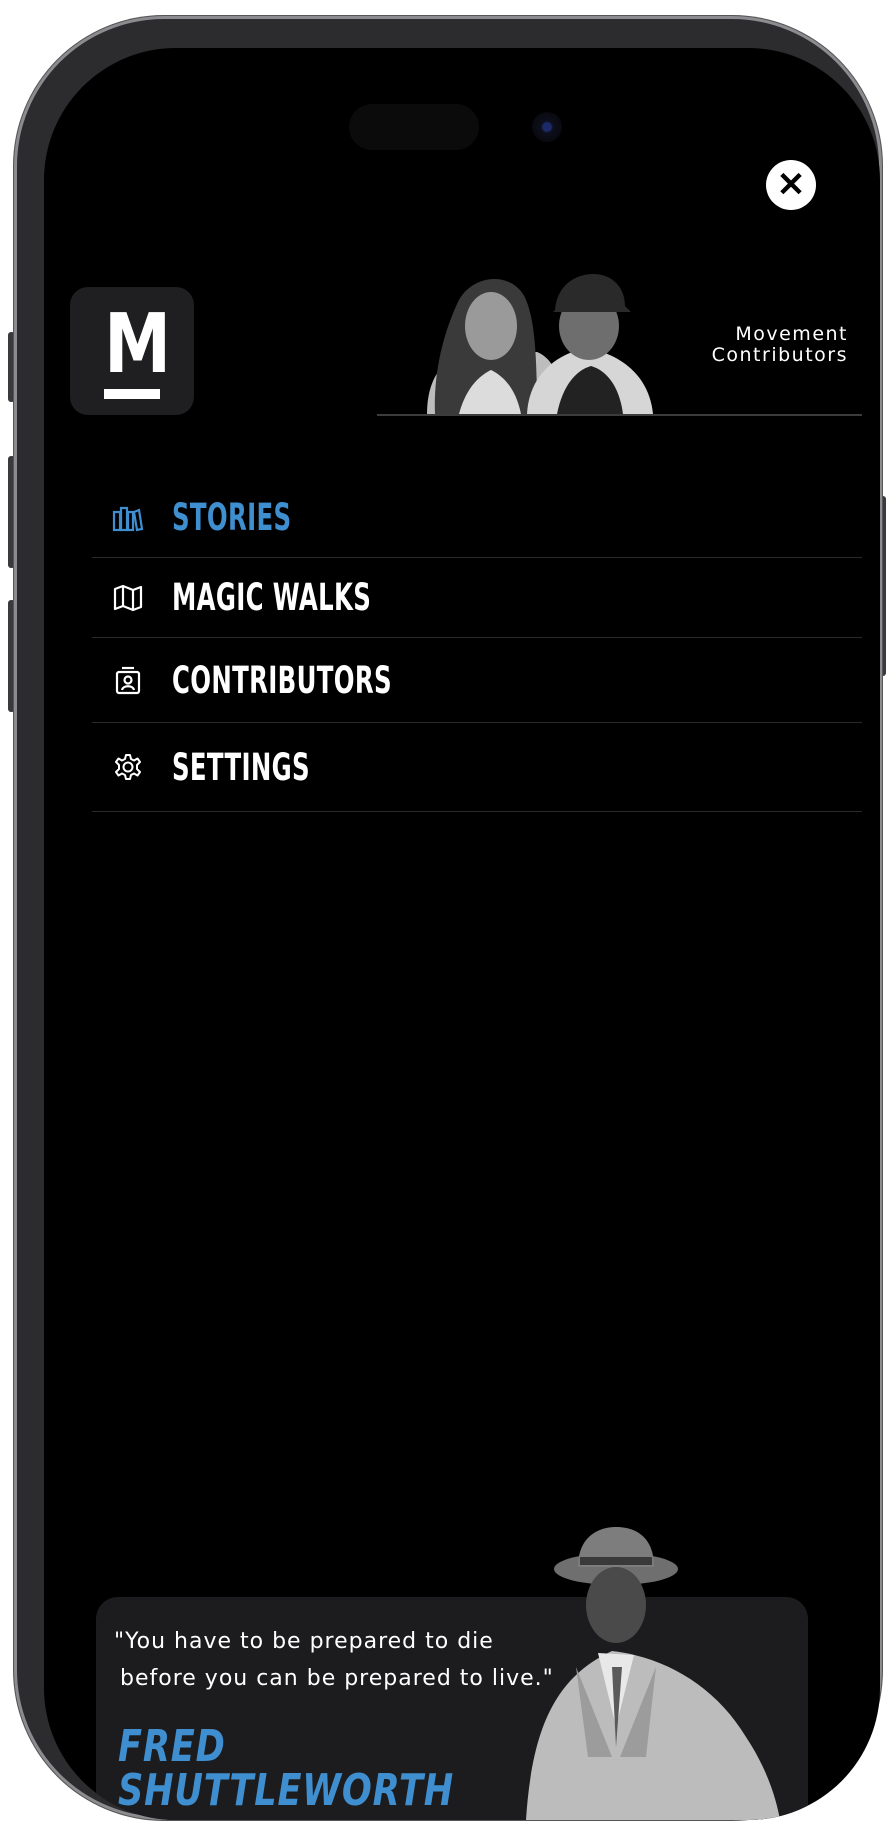 The width and height of the screenshot is (896, 1834). What do you see at coordinates (619, 415) in the screenshot?
I see `banner-divider` at bounding box center [619, 415].